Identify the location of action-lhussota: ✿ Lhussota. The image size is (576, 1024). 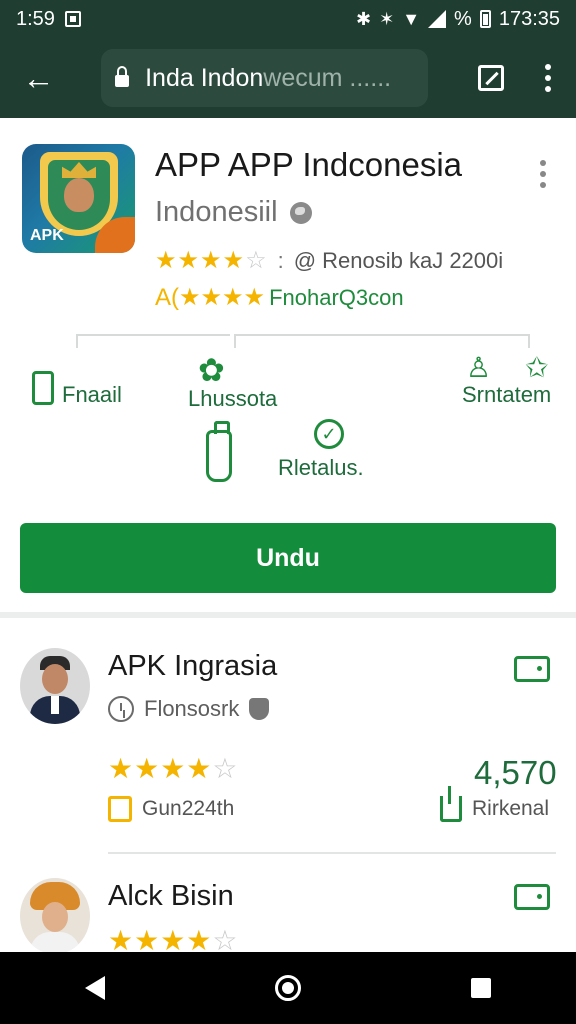
(232, 383).